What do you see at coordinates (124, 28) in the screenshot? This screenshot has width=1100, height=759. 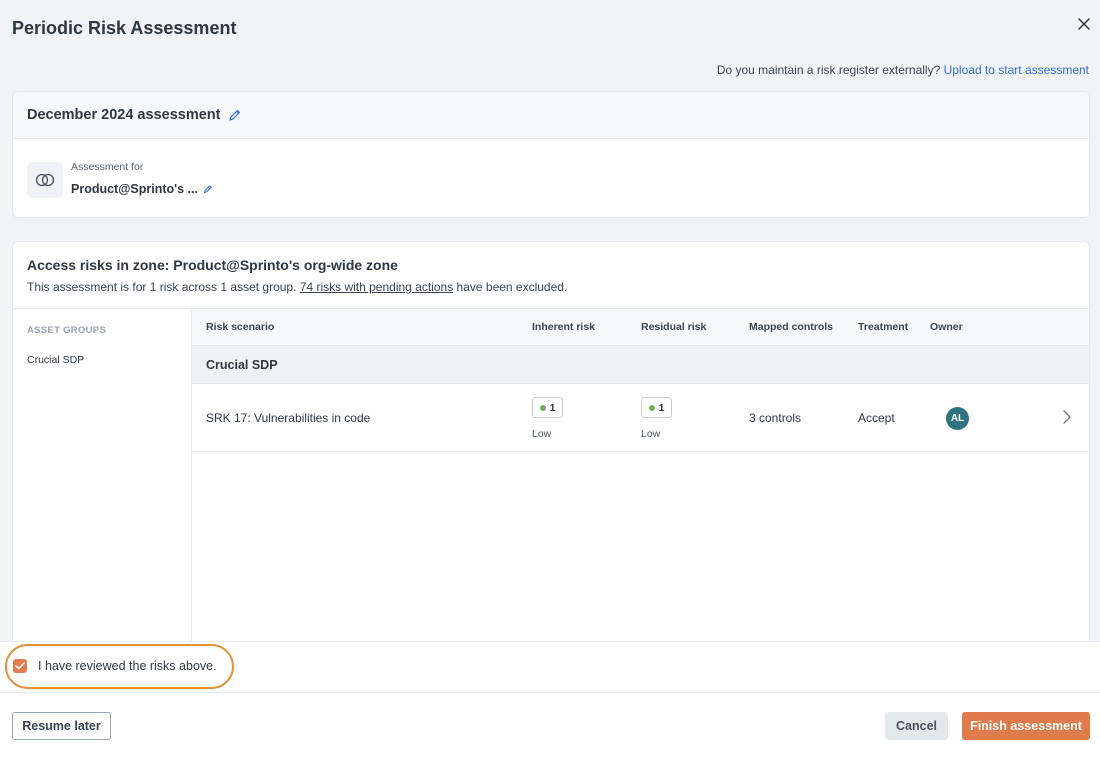 I see `modal-title: Periodic Risk Assessment` at bounding box center [124, 28].